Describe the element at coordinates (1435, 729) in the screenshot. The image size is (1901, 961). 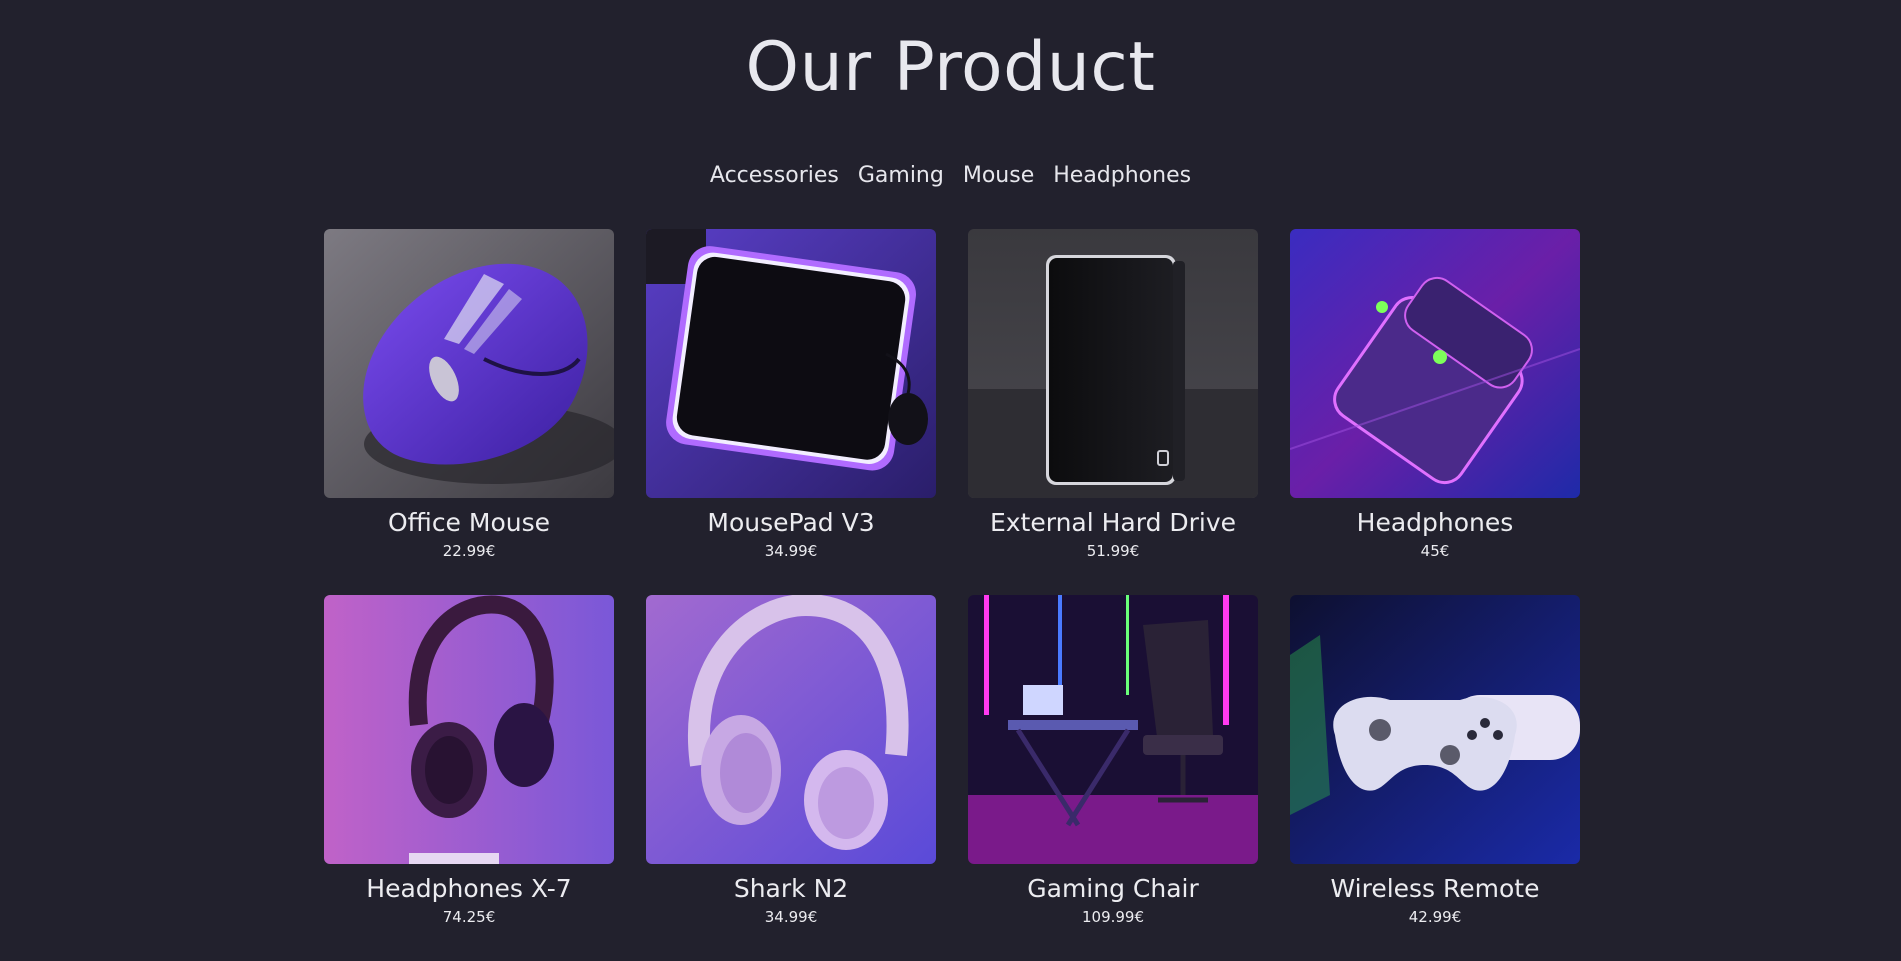
I see `product-image-game-controller` at that location.